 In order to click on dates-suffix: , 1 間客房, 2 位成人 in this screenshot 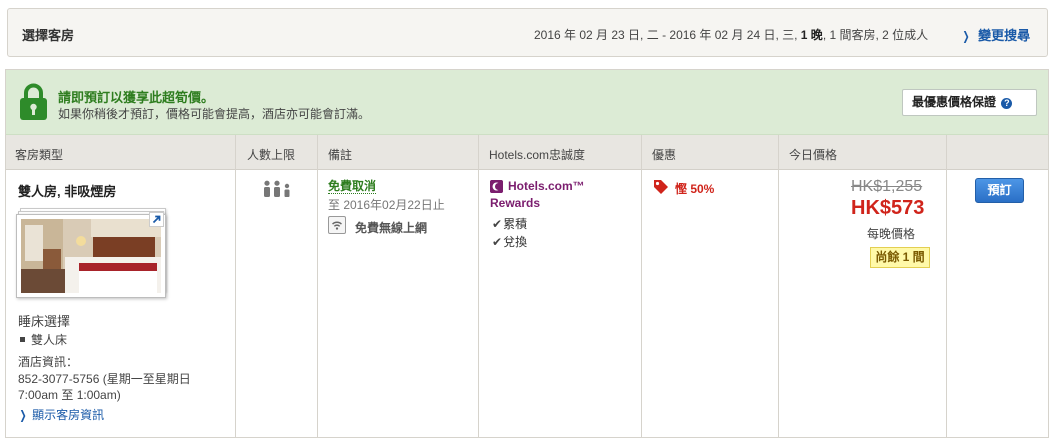, I will do `click(875, 35)`.